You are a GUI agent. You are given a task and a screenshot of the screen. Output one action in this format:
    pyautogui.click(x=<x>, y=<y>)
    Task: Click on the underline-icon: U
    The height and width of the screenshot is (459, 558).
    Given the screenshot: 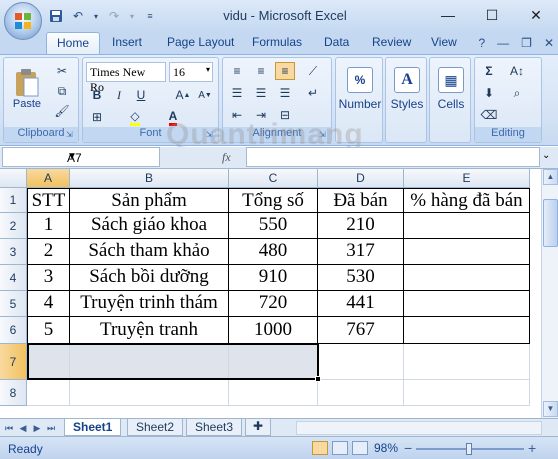 What is the action you would take?
    pyautogui.click(x=141, y=95)
    